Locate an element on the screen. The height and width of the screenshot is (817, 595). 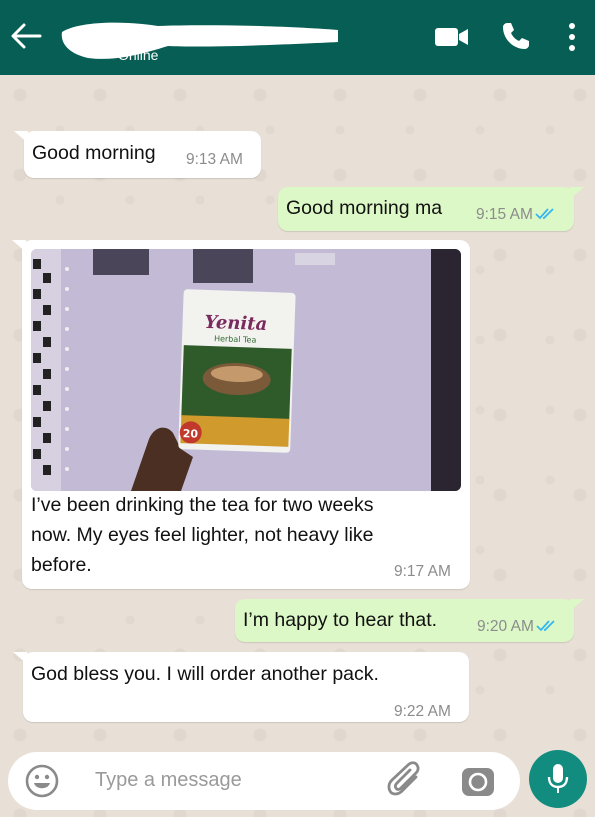
message-text: I’m happy to hear that. is located at coordinates (340, 620).